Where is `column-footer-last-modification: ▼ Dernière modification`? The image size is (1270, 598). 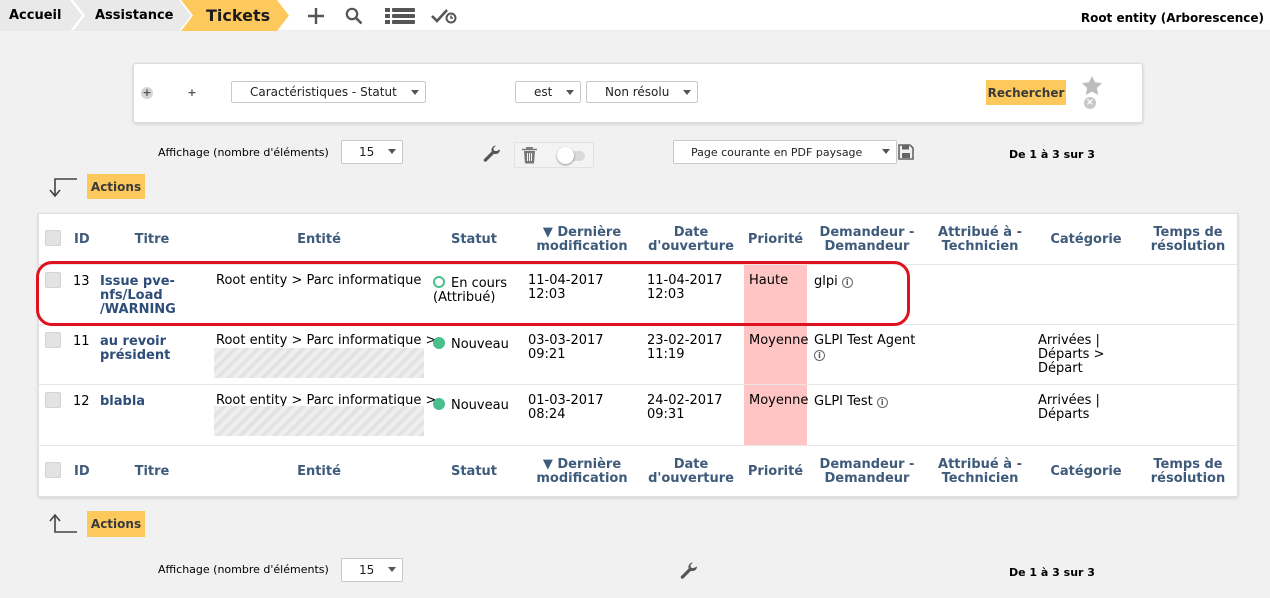 column-footer-last-modification: ▼ Dernière modification is located at coordinates (582, 472).